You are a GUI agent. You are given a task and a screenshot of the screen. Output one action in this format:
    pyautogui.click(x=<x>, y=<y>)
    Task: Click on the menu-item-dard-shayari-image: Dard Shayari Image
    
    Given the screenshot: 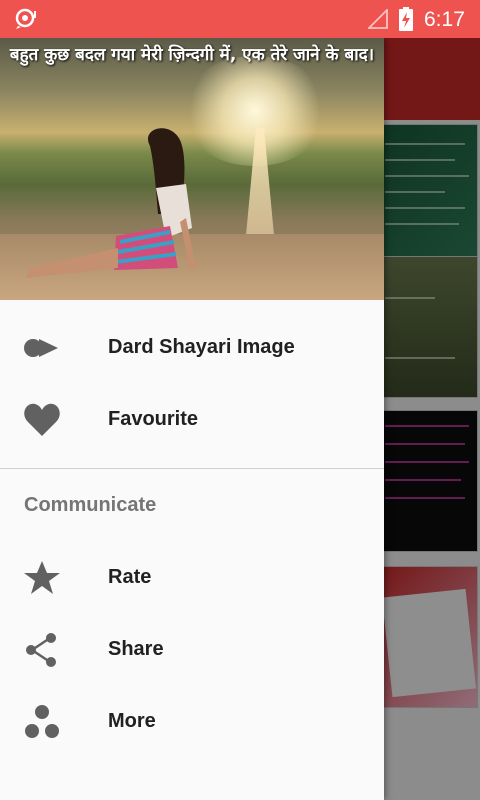 What is the action you would take?
    pyautogui.click(x=192, y=348)
    